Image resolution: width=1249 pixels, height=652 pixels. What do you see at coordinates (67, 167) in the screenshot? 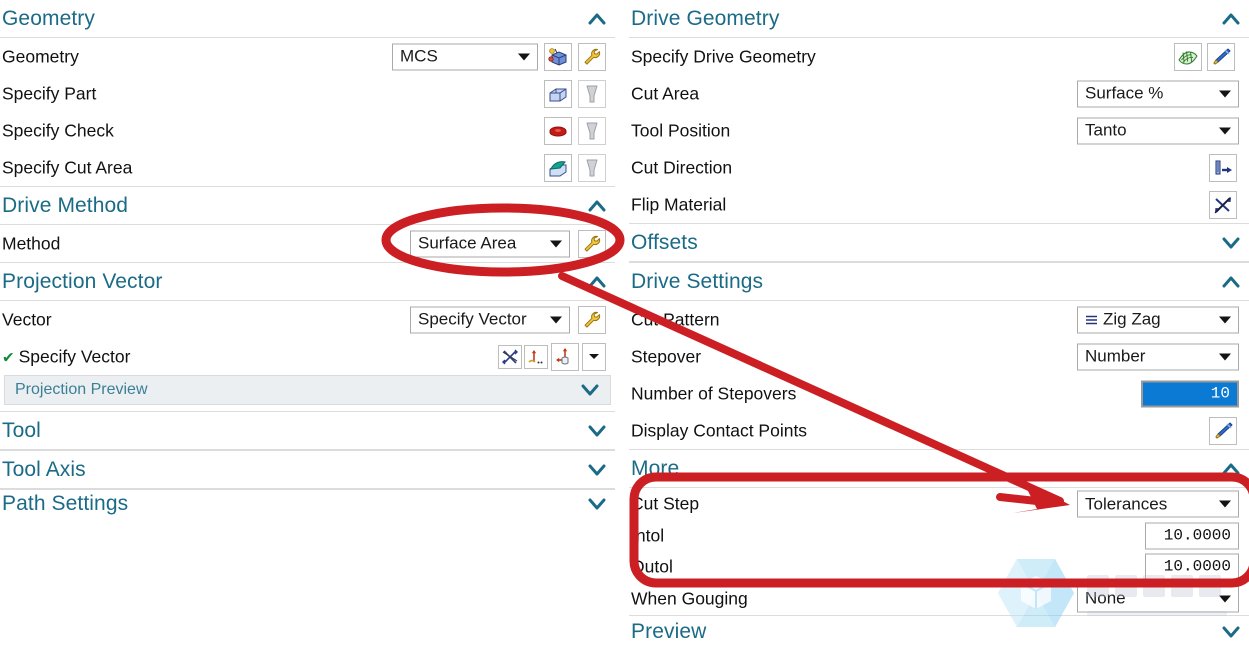
I see `label-specify-cut-area: Specify Cut Area` at bounding box center [67, 167].